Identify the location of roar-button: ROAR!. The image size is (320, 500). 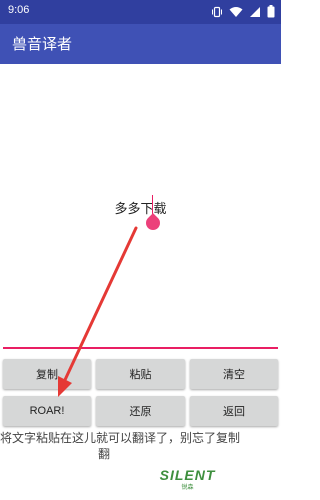
(47, 411).